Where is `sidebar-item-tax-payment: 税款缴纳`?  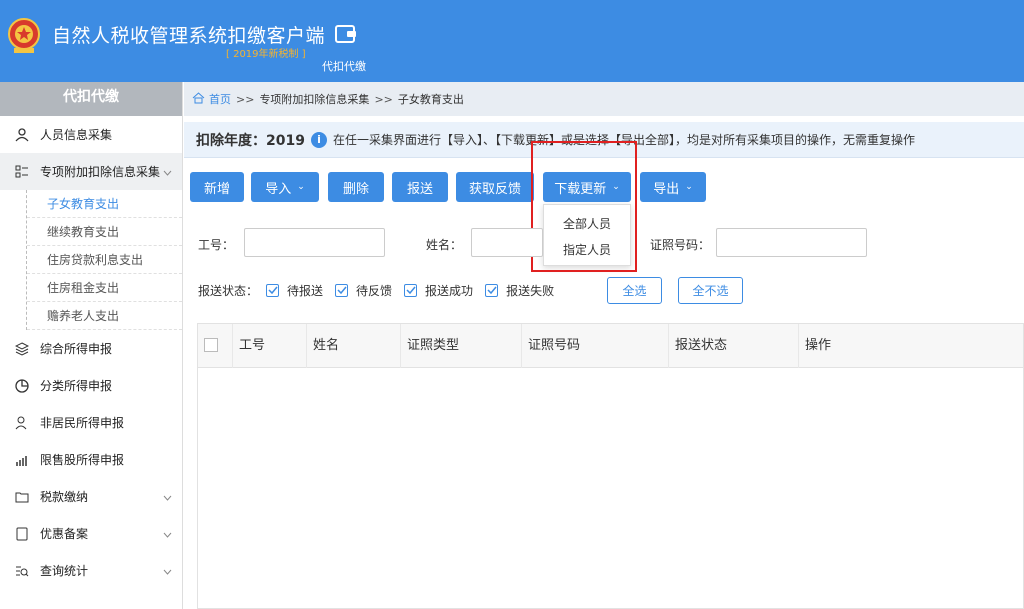
sidebar-item-tax-payment: 税款缴纳 is located at coordinates (91, 496).